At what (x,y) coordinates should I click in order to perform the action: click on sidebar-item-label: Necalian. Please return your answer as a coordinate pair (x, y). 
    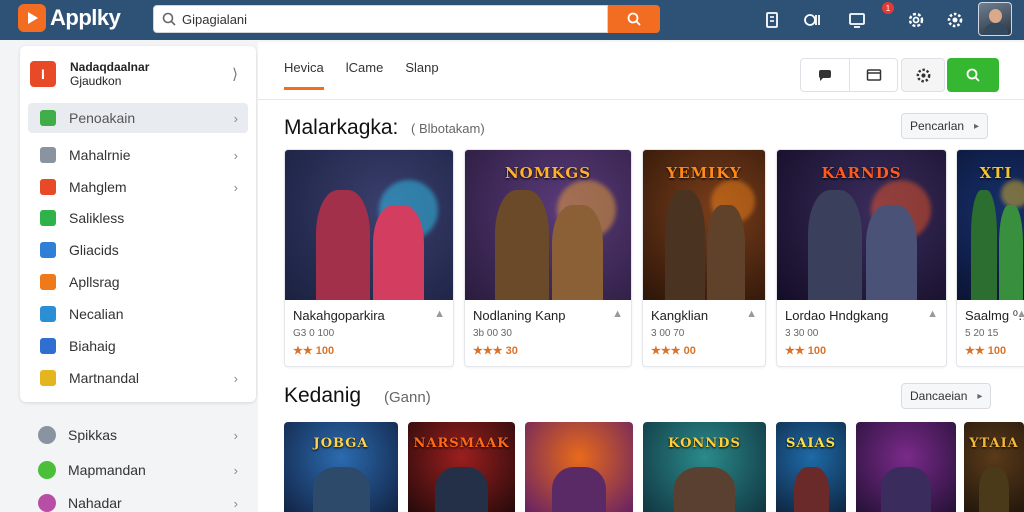
    Looking at the image, I should click on (96, 314).